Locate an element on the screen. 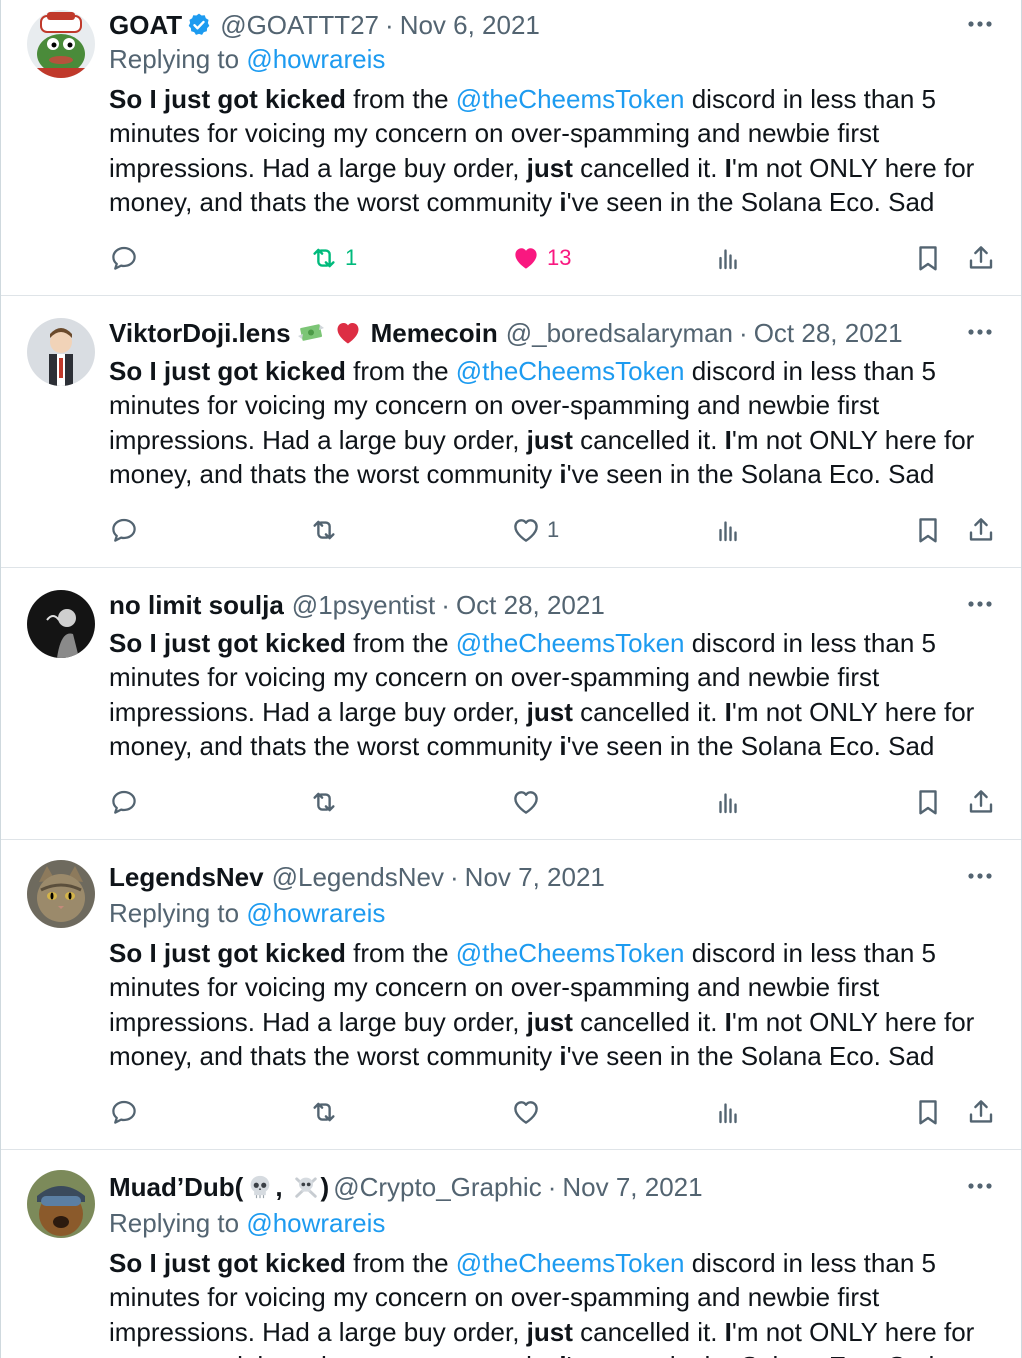 Image resolution: width=1022 pixels, height=1358 pixels. tweet-date: Nov 6, 2021 is located at coordinates (470, 25).